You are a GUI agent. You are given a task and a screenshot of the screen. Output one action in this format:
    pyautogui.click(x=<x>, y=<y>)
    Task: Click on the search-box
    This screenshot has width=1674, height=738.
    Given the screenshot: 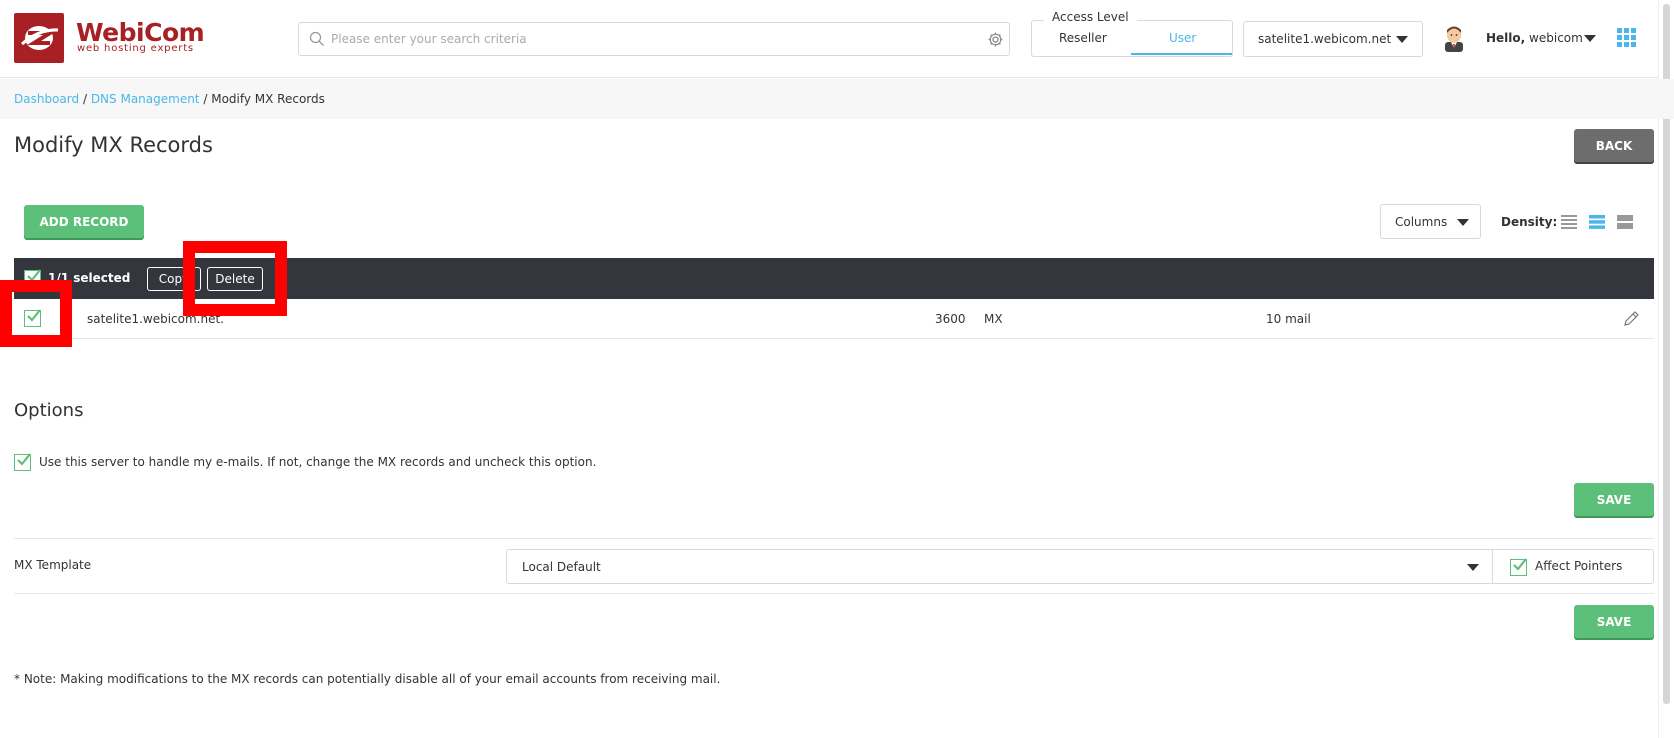 What is the action you would take?
    pyautogui.click(x=654, y=39)
    